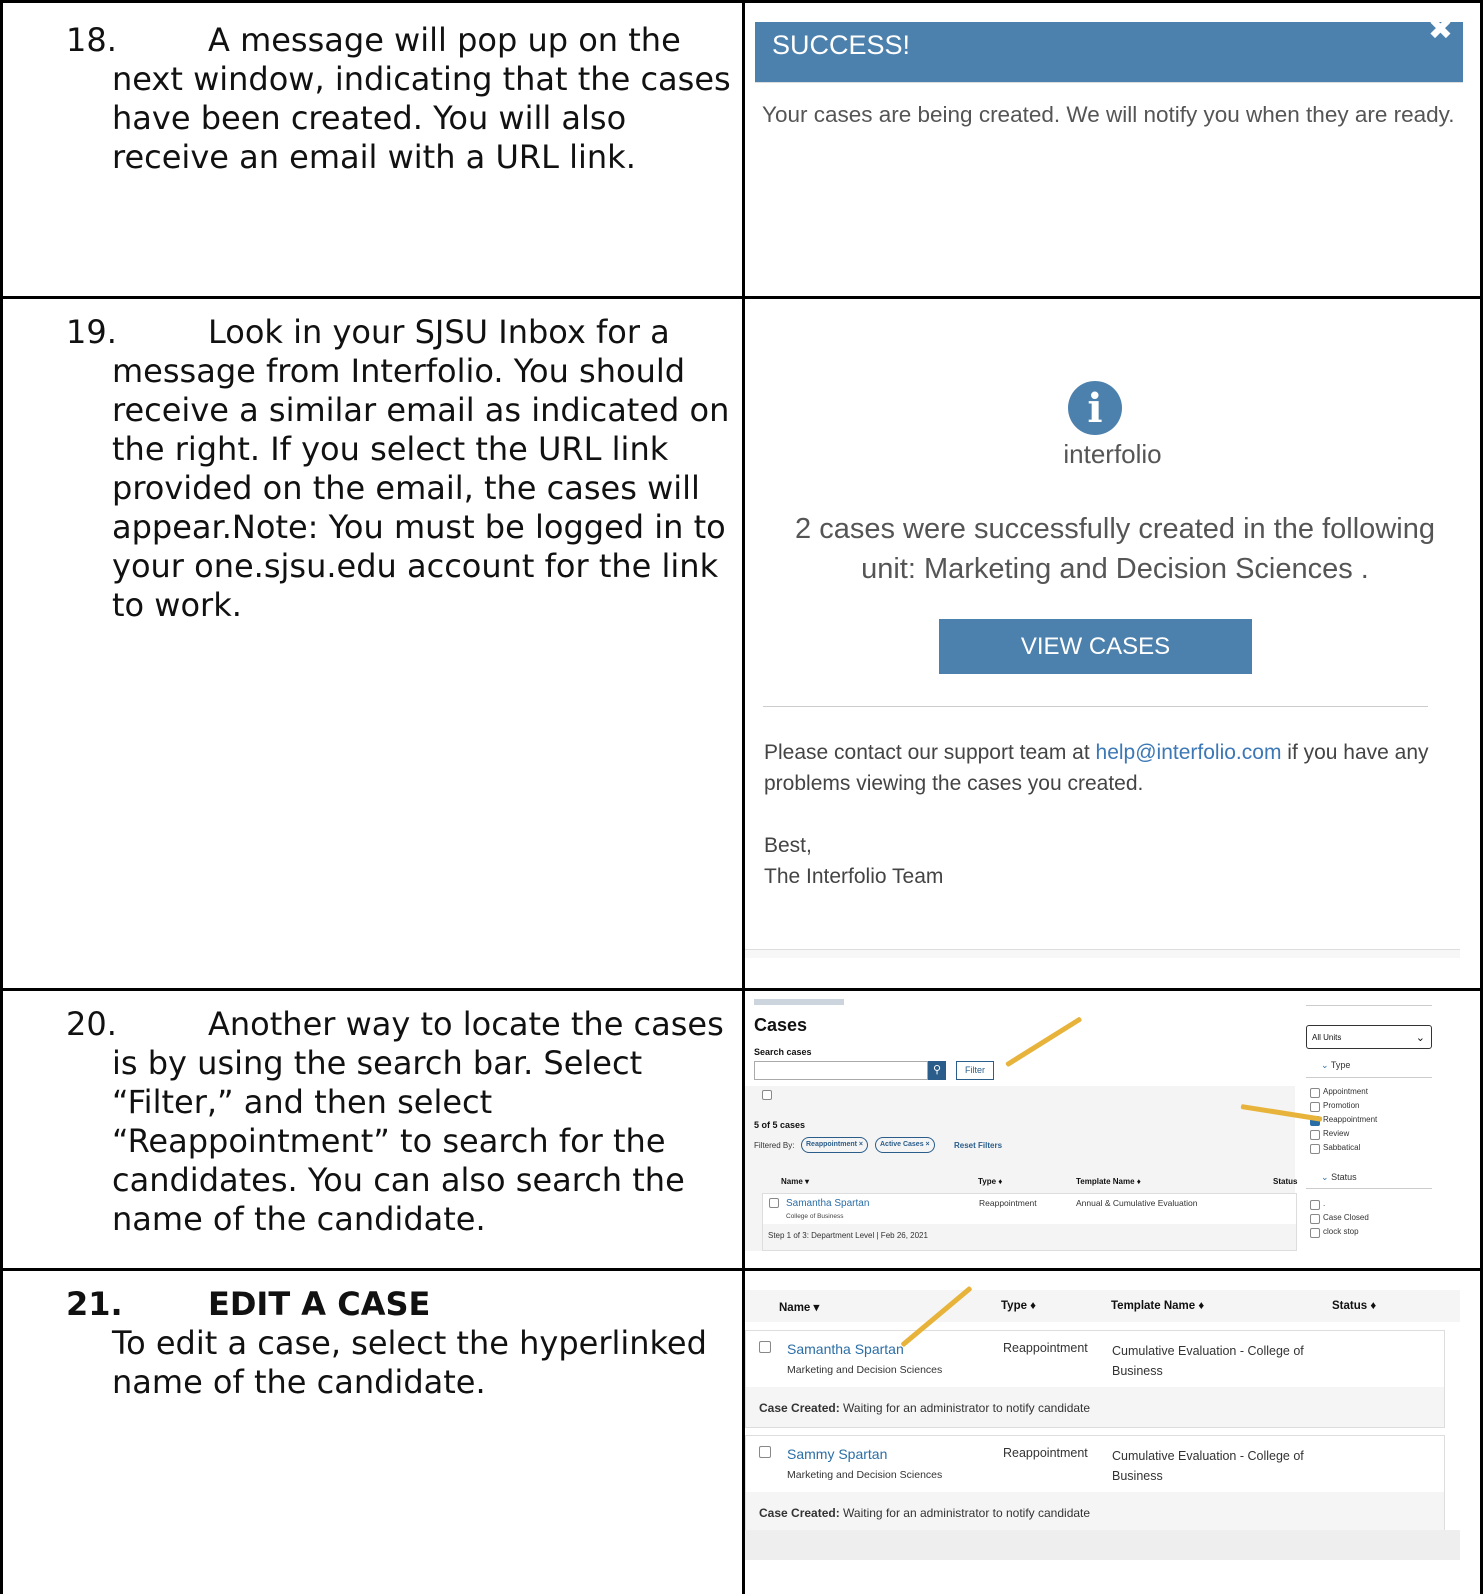  Describe the element at coordinates (1369, 1037) in the screenshot. I see `unit-select: All Units ⌄` at that location.